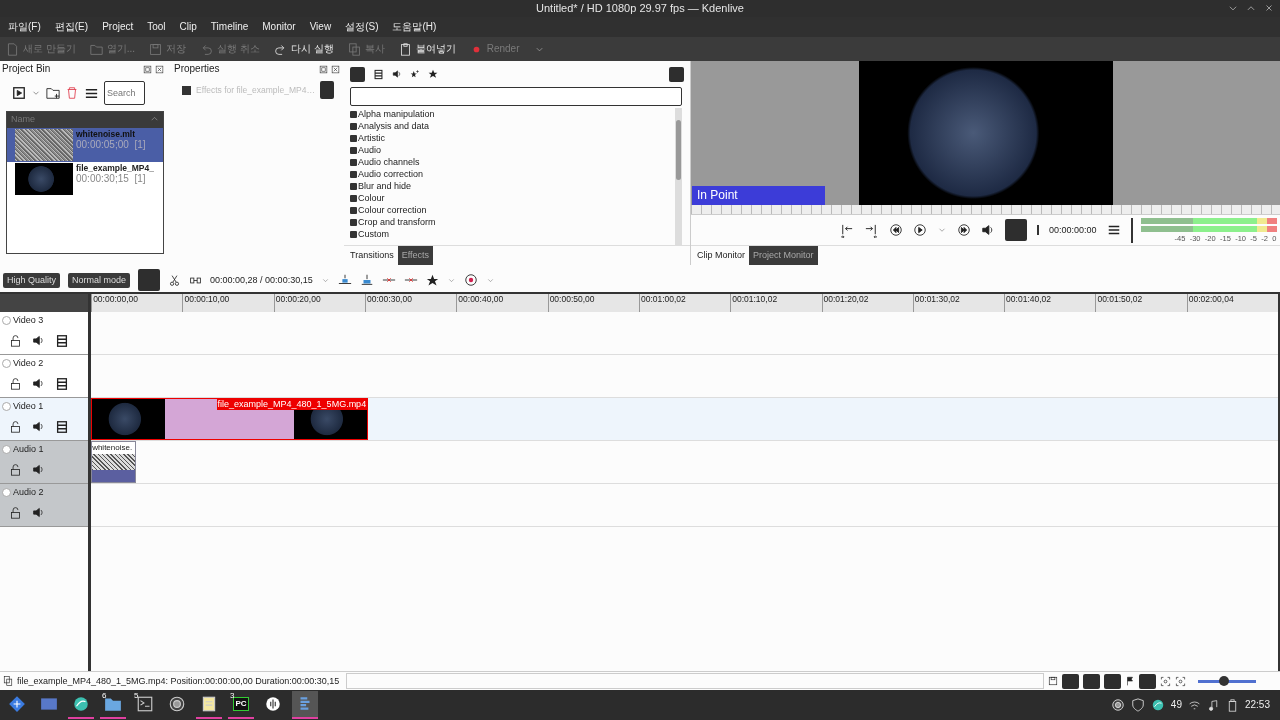 The width and height of the screenshot is (1280, 720). Describe the element at coordinates (846, 230) in the screenshot. I see `set-in-icon` at that location.